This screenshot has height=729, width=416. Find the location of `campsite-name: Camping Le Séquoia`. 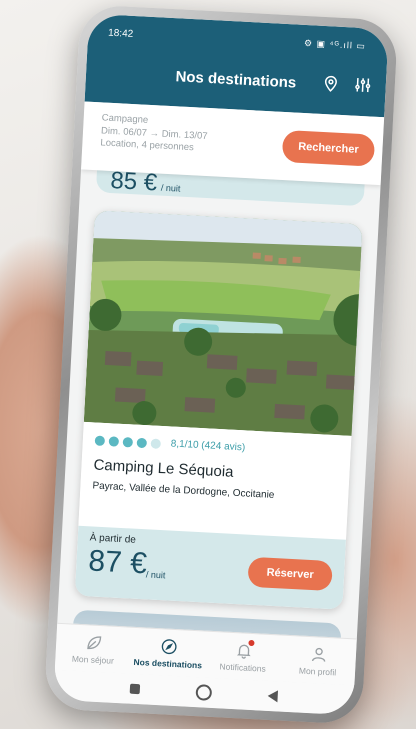

campsite-name: Camping Le Séquoia is located at coordinates (163, 468).